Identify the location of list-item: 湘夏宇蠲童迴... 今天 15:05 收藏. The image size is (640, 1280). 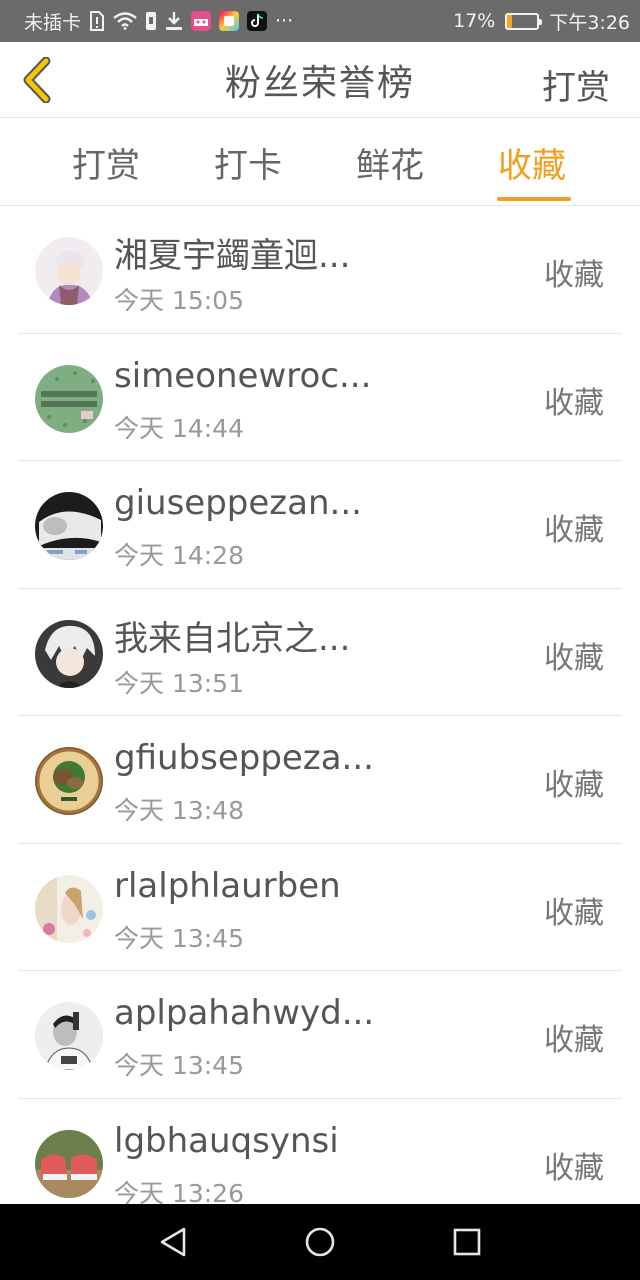
(320, 270).